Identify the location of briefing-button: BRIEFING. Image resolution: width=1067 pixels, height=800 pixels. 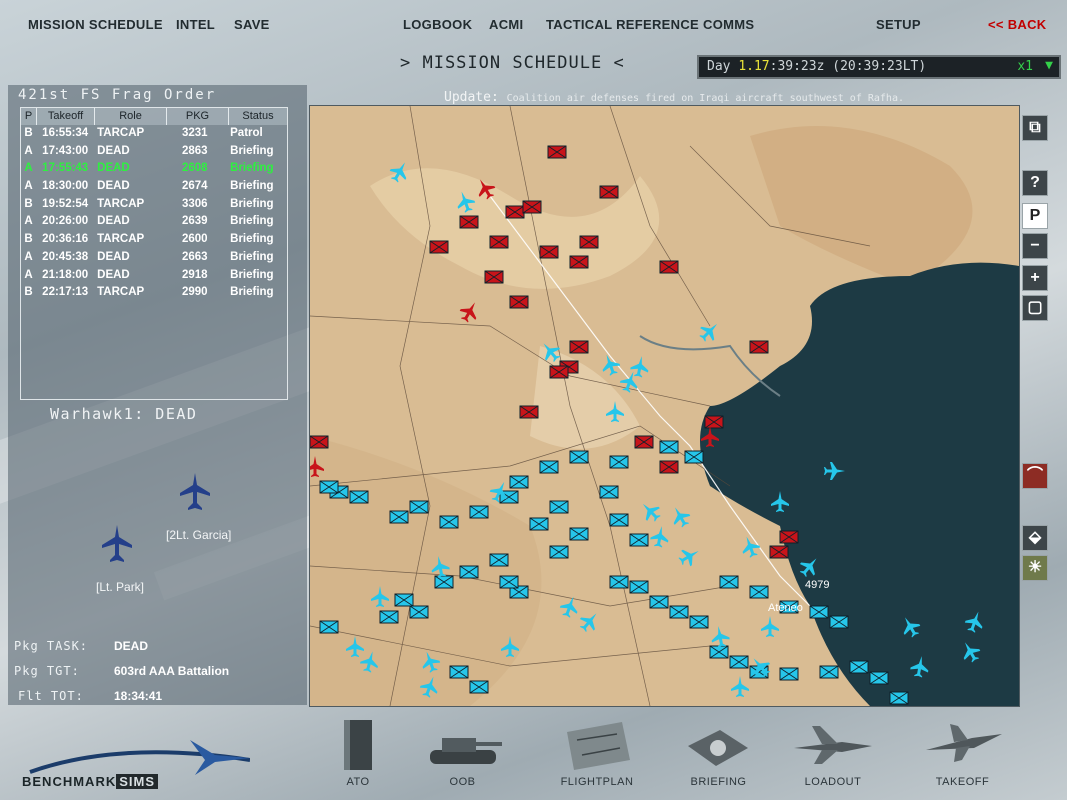
(718, 755).